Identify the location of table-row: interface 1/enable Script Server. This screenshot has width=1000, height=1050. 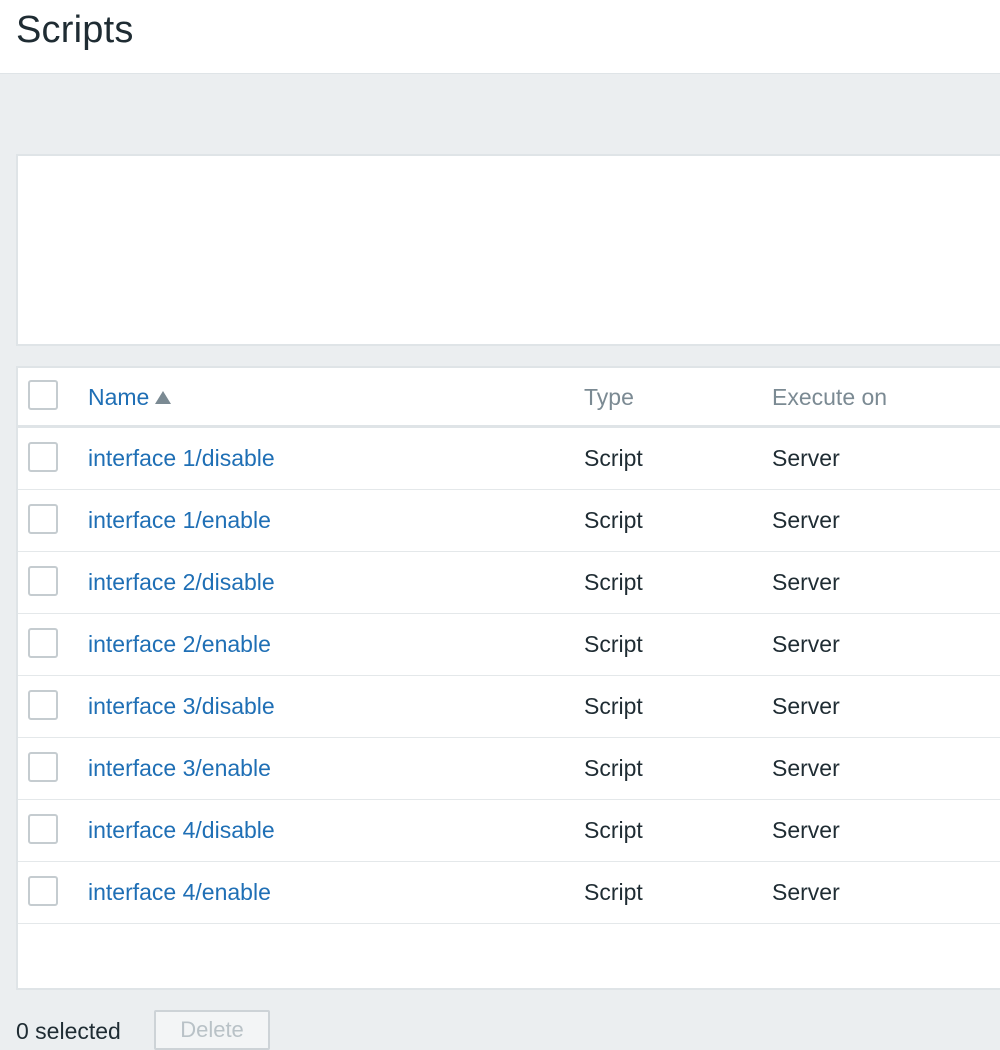
(509, 521).